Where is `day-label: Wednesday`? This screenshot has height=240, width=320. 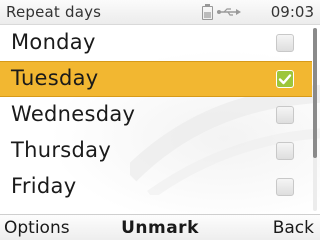
day-label: Wednesday is located at coordinates (73, 114).